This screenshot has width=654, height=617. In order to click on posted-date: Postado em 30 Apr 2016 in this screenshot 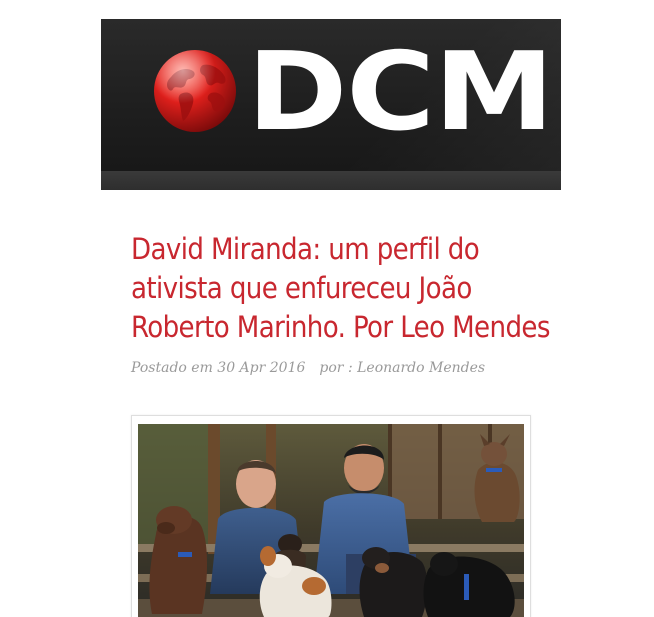, I will do `click(218, 368)`.